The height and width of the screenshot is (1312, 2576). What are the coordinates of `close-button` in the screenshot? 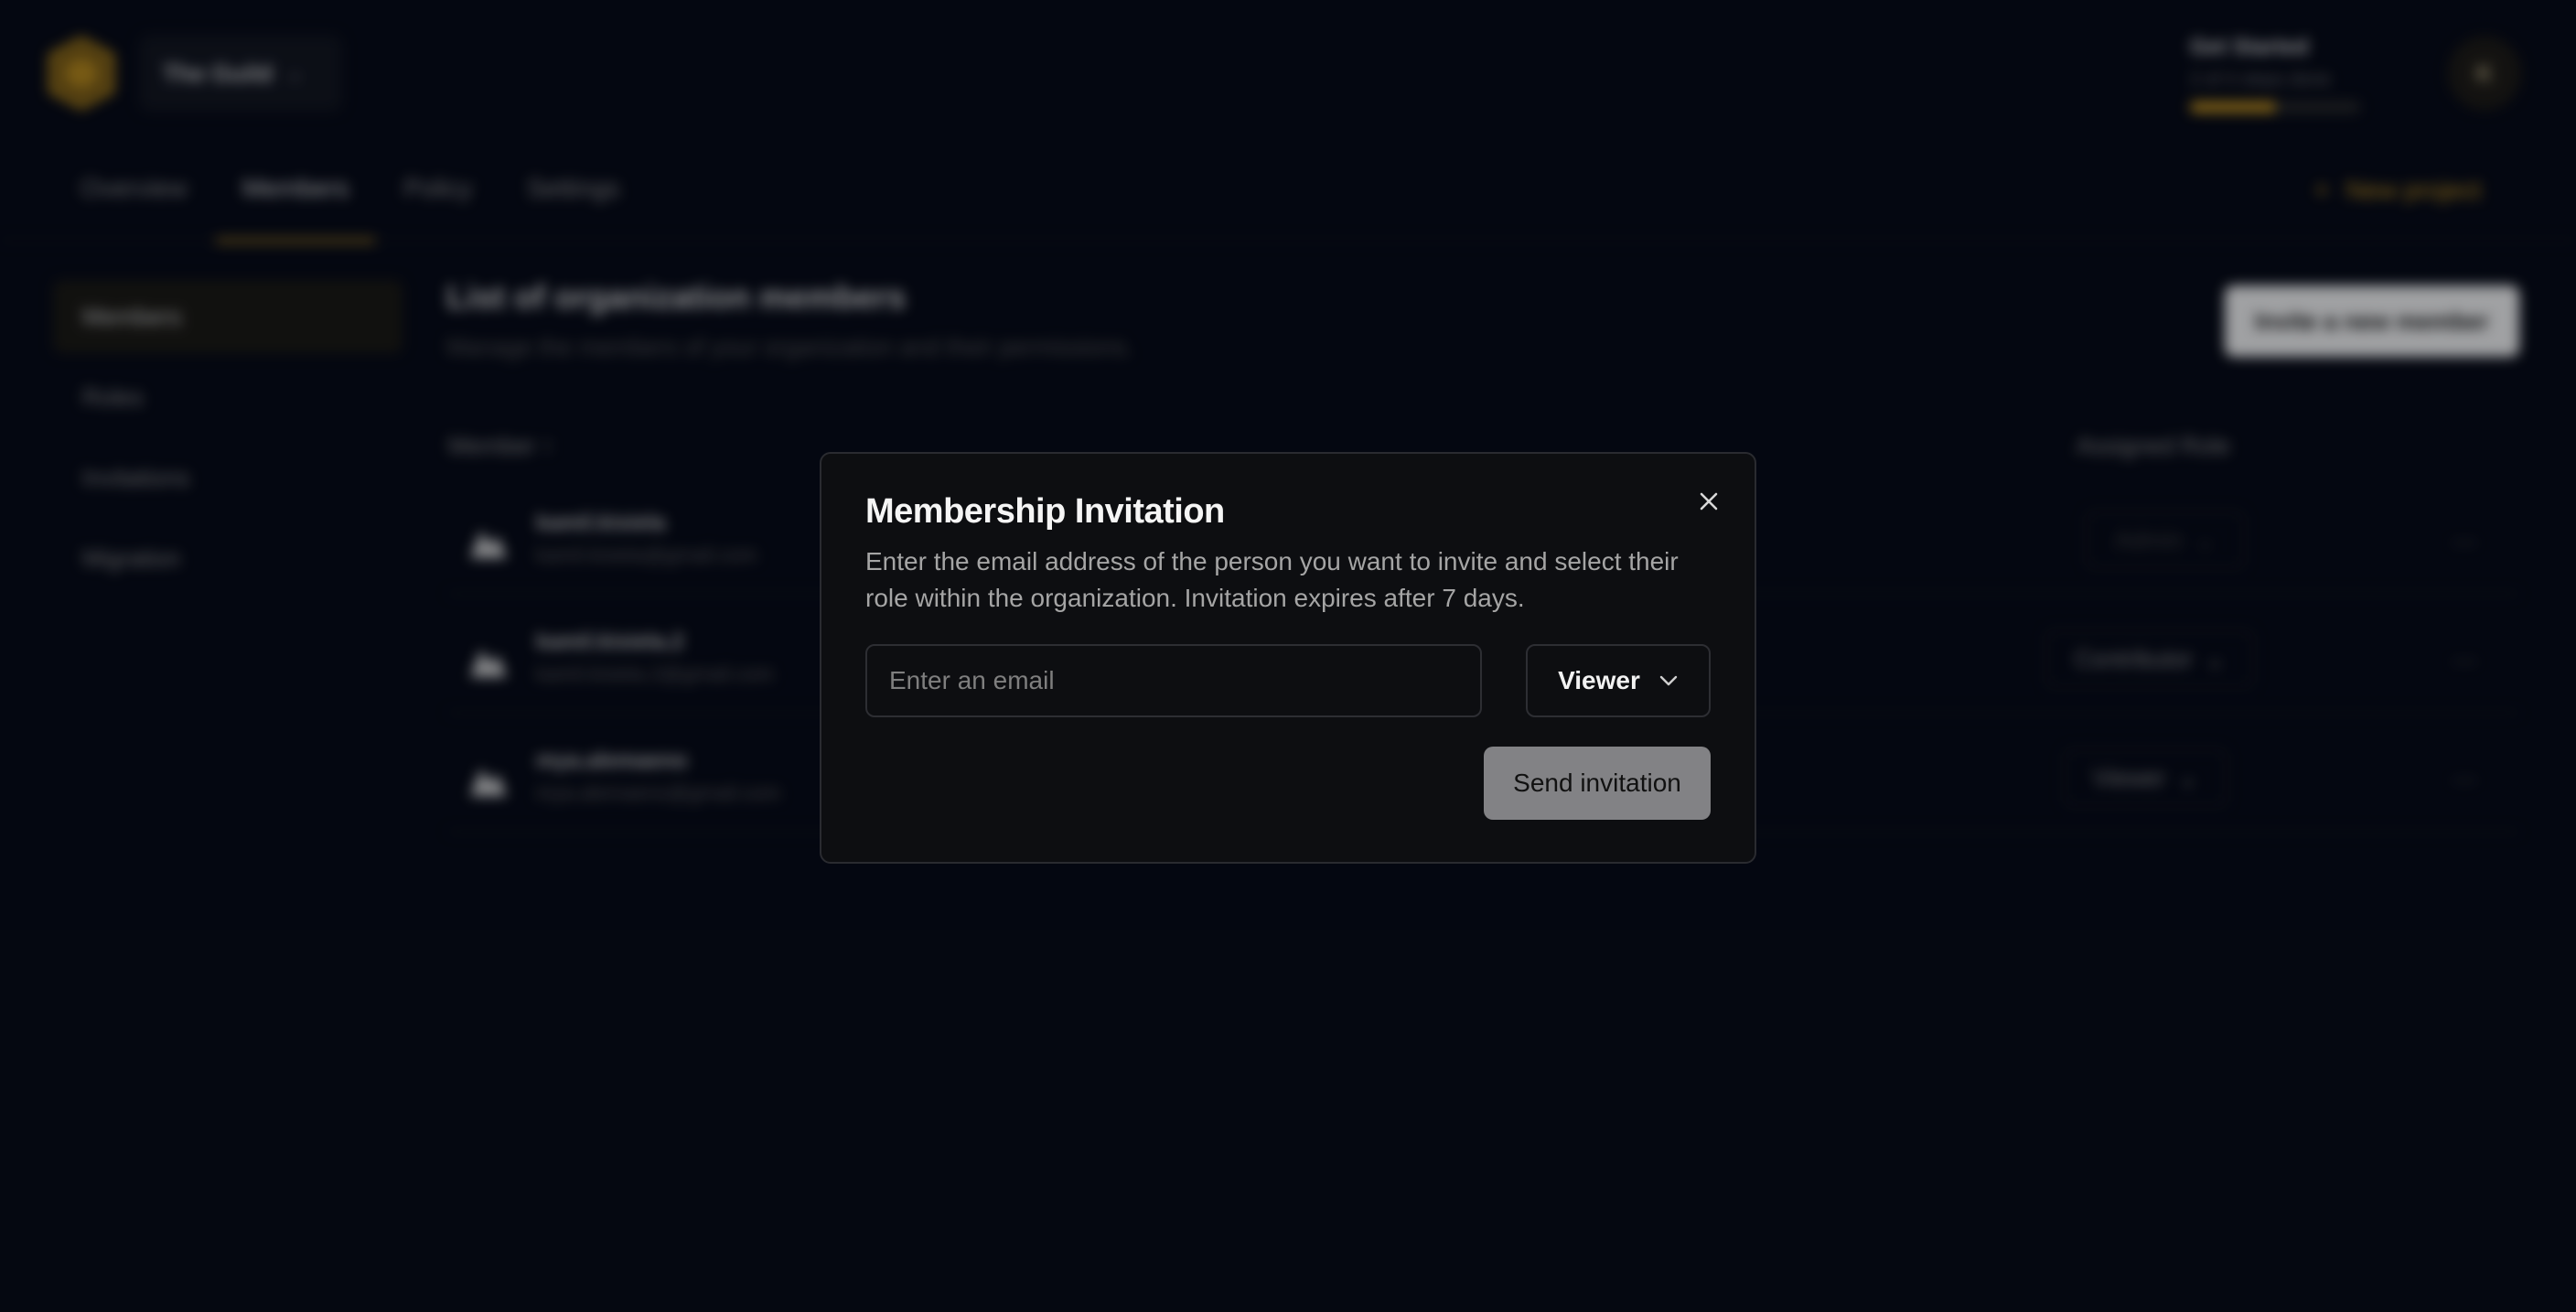 It's located at (1709, 501).